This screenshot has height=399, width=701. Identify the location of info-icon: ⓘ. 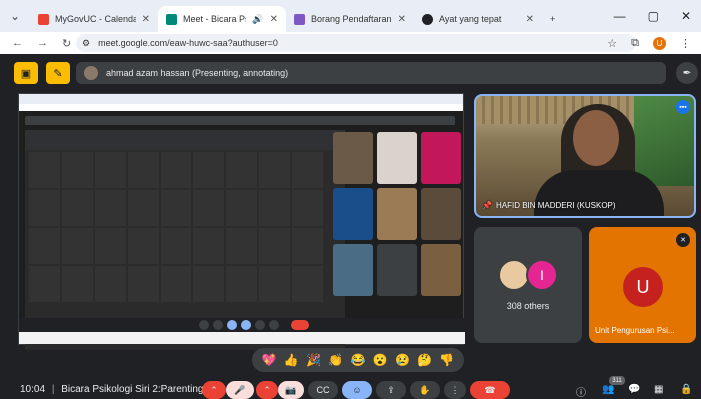
(581, 391).